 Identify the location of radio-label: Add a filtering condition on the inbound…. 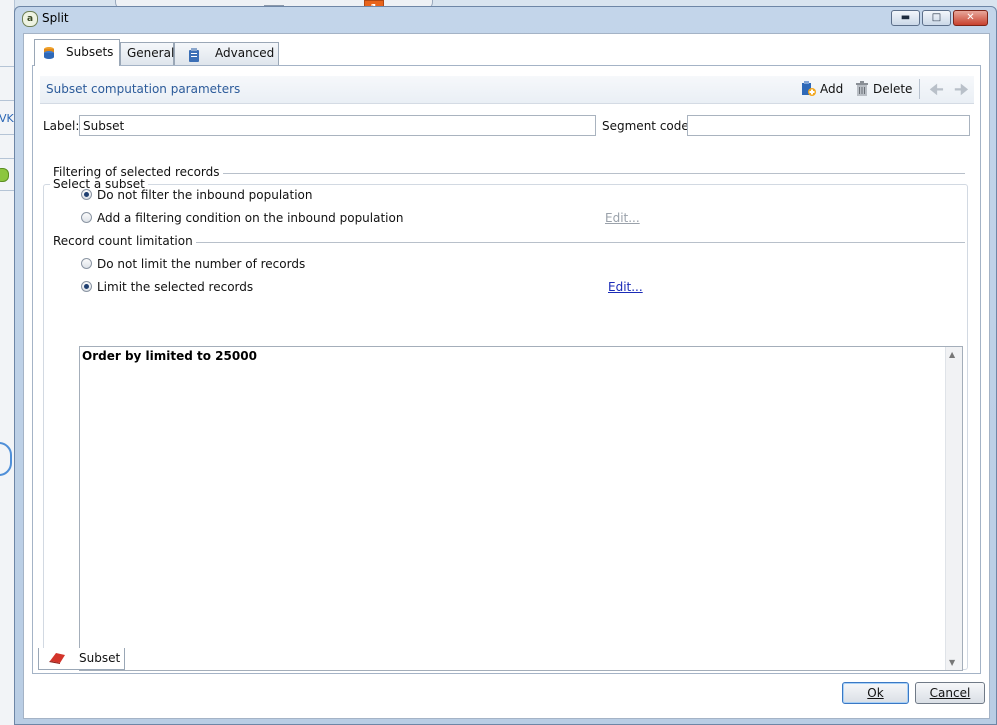
(250, 218).